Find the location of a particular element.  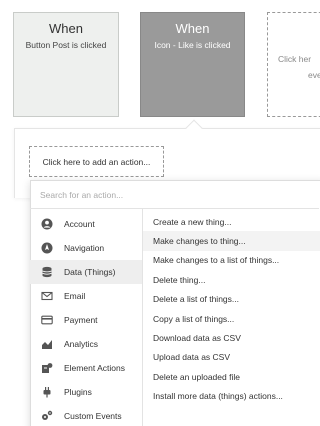

category-plugins: Plugins is located at coordinates (86, 392).